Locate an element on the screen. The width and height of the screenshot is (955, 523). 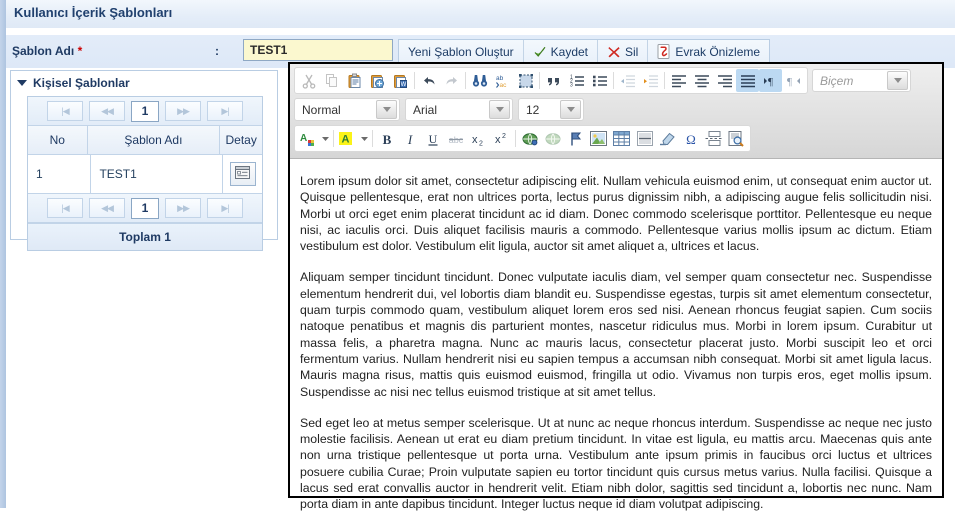
remove-format-icon is located at coordinates (667, 138).